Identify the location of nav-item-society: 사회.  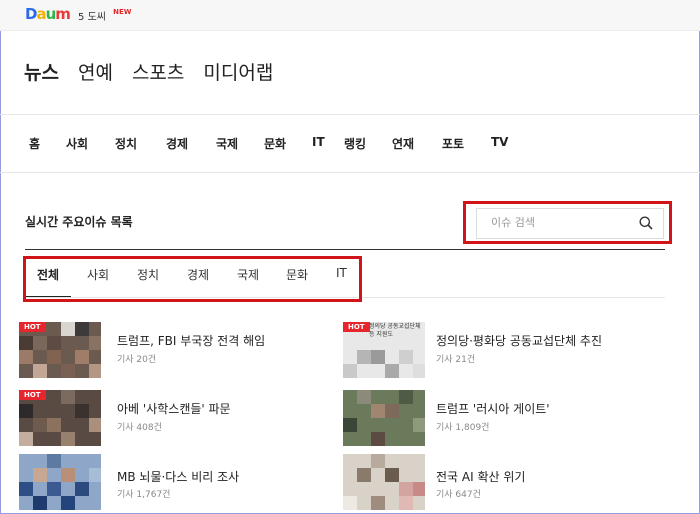
(90, 143).